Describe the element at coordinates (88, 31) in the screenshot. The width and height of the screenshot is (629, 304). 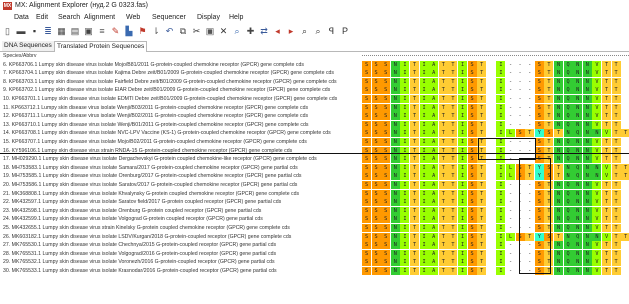
I see `options-icon: ▣` at that location.